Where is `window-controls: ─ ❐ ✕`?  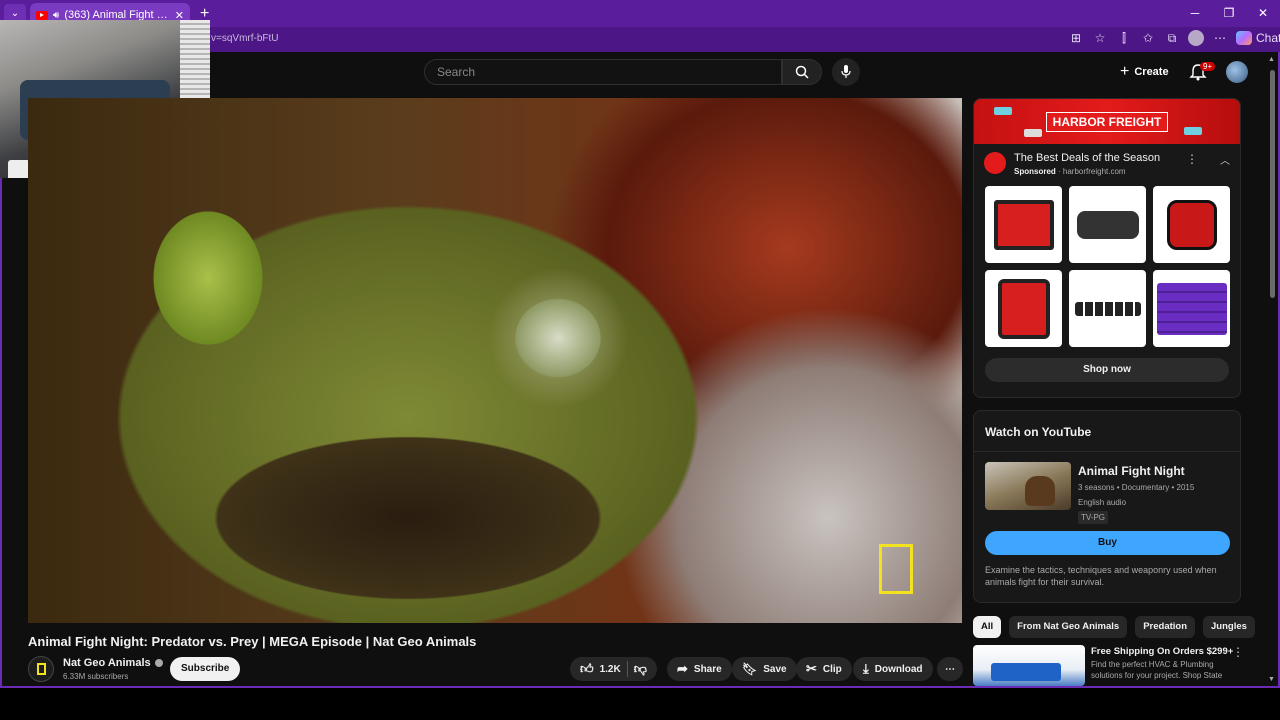 window-controls: ─ ❐ ✕ is located at coordinates (1229, 13).